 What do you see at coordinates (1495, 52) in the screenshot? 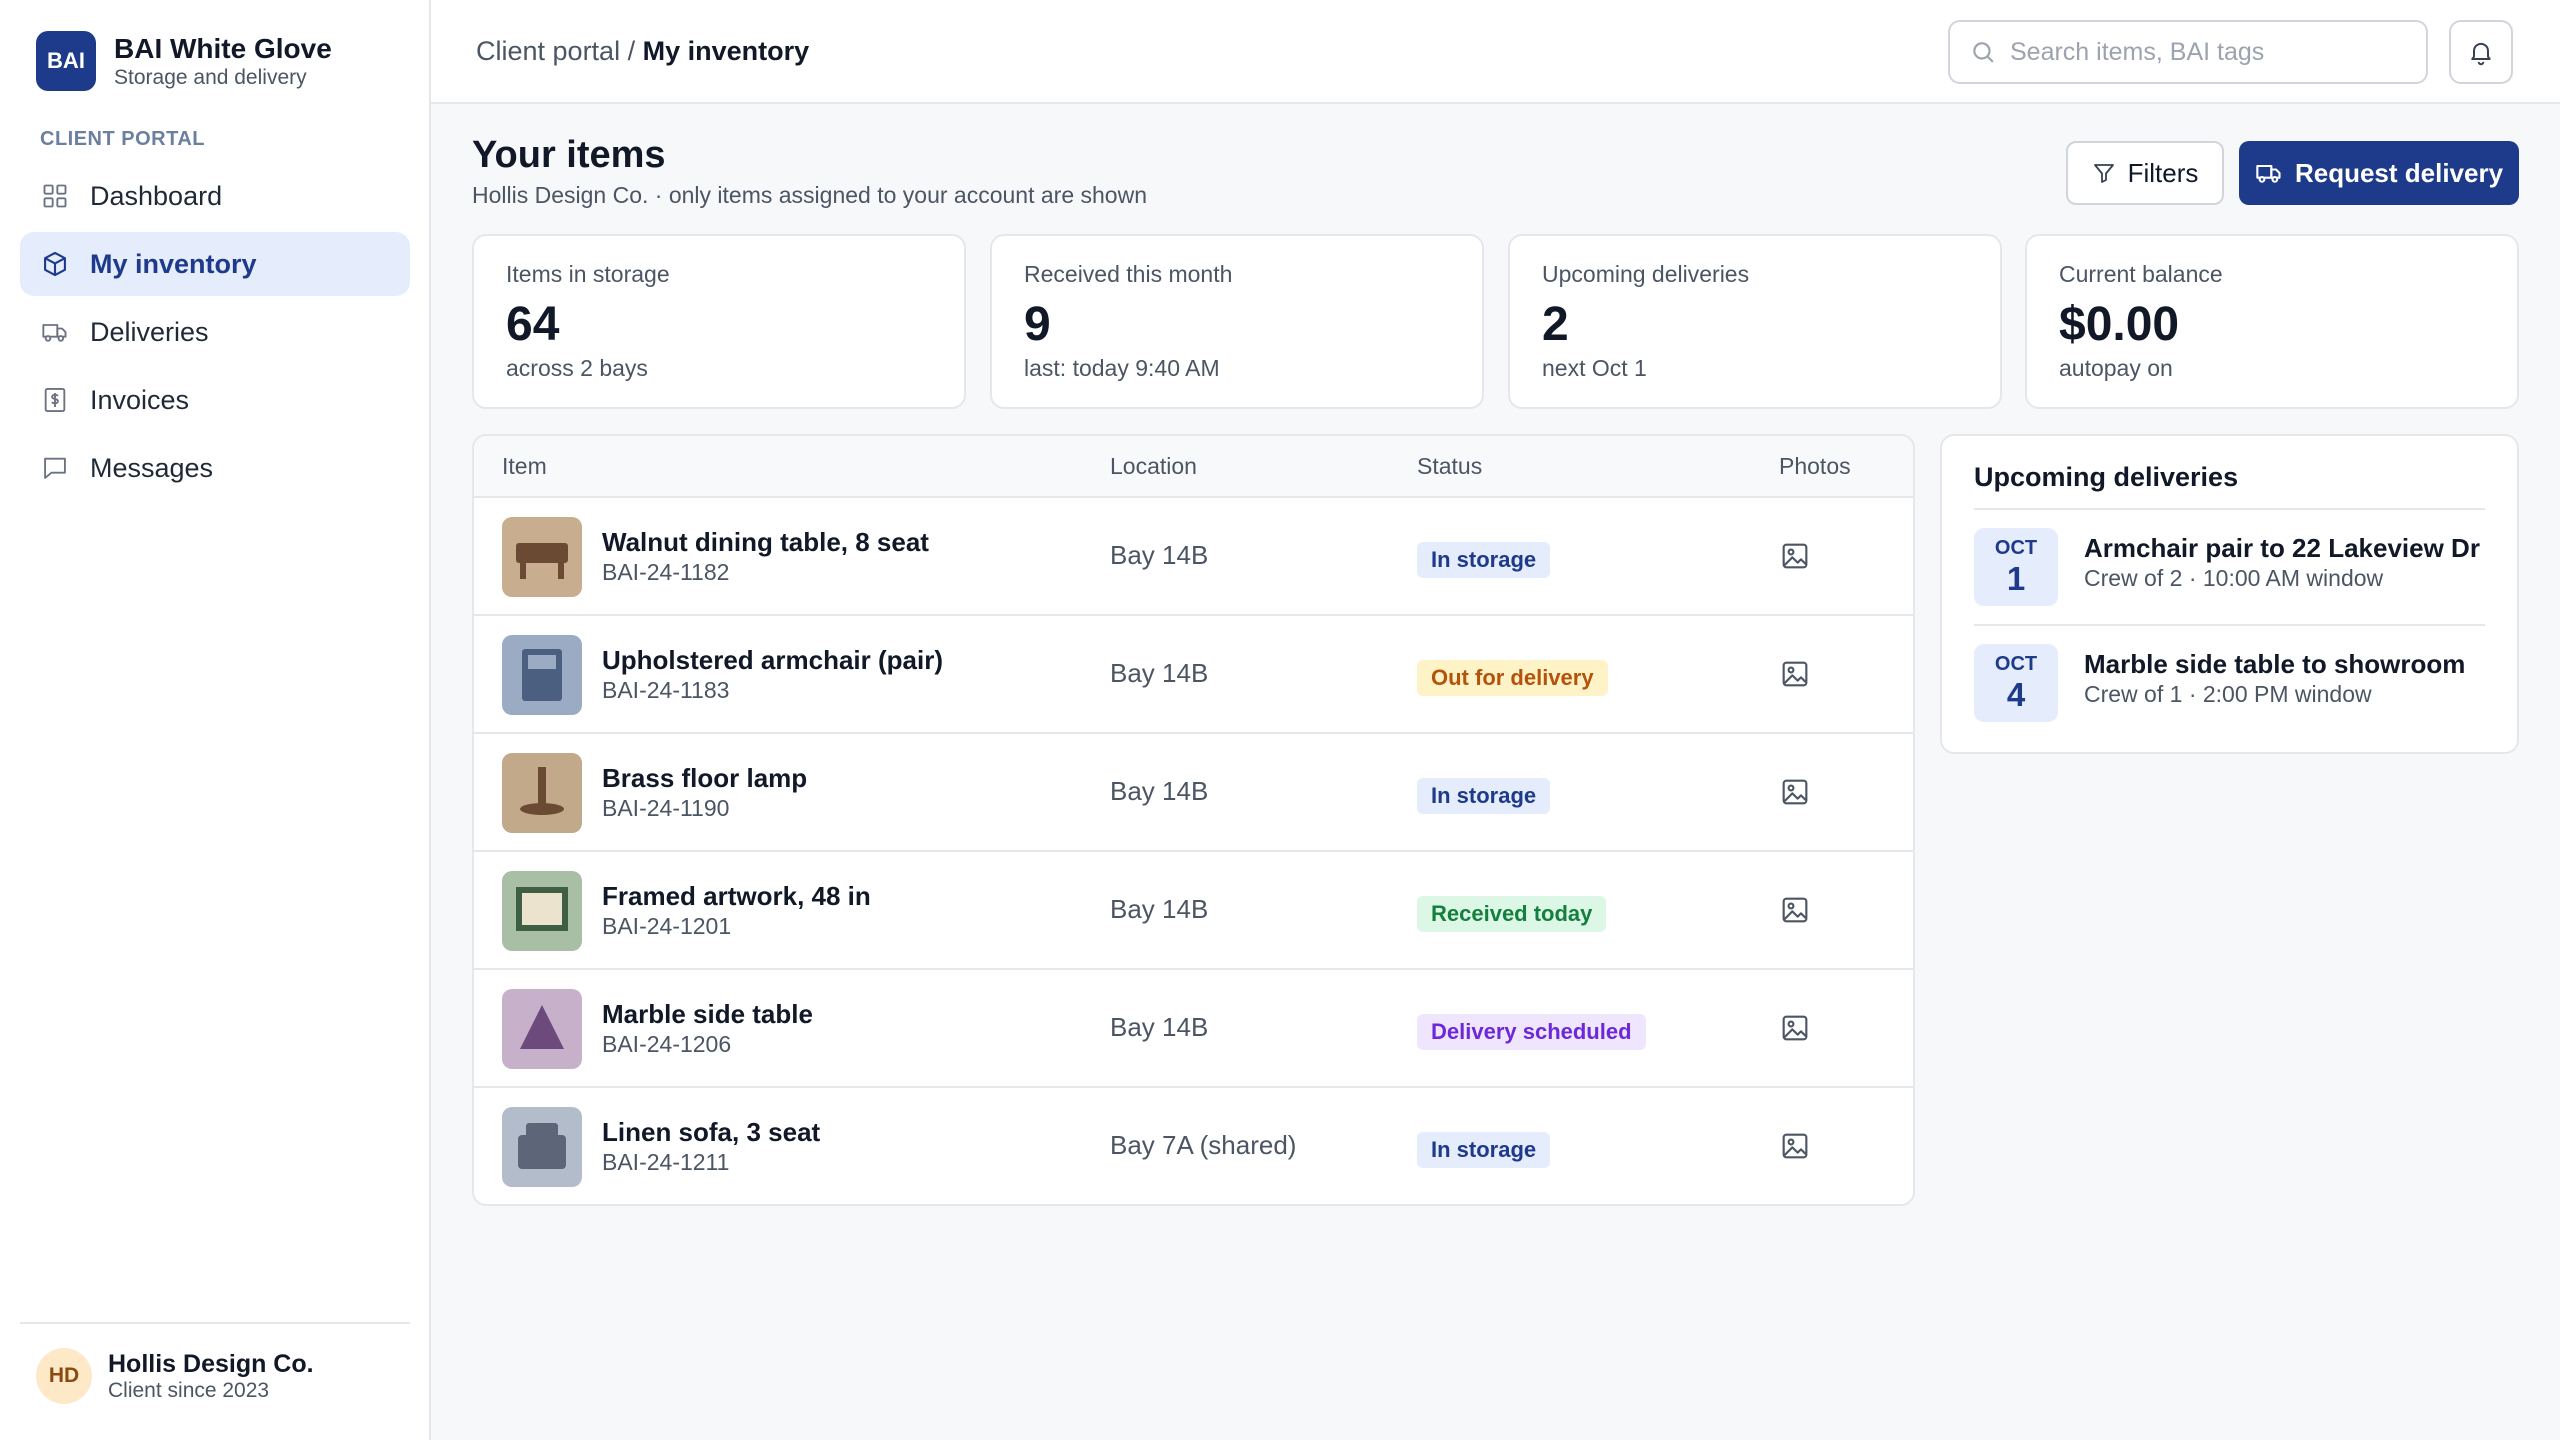
I see `topbar: Client portal / My inventory` at bounding box center [1495, 52].